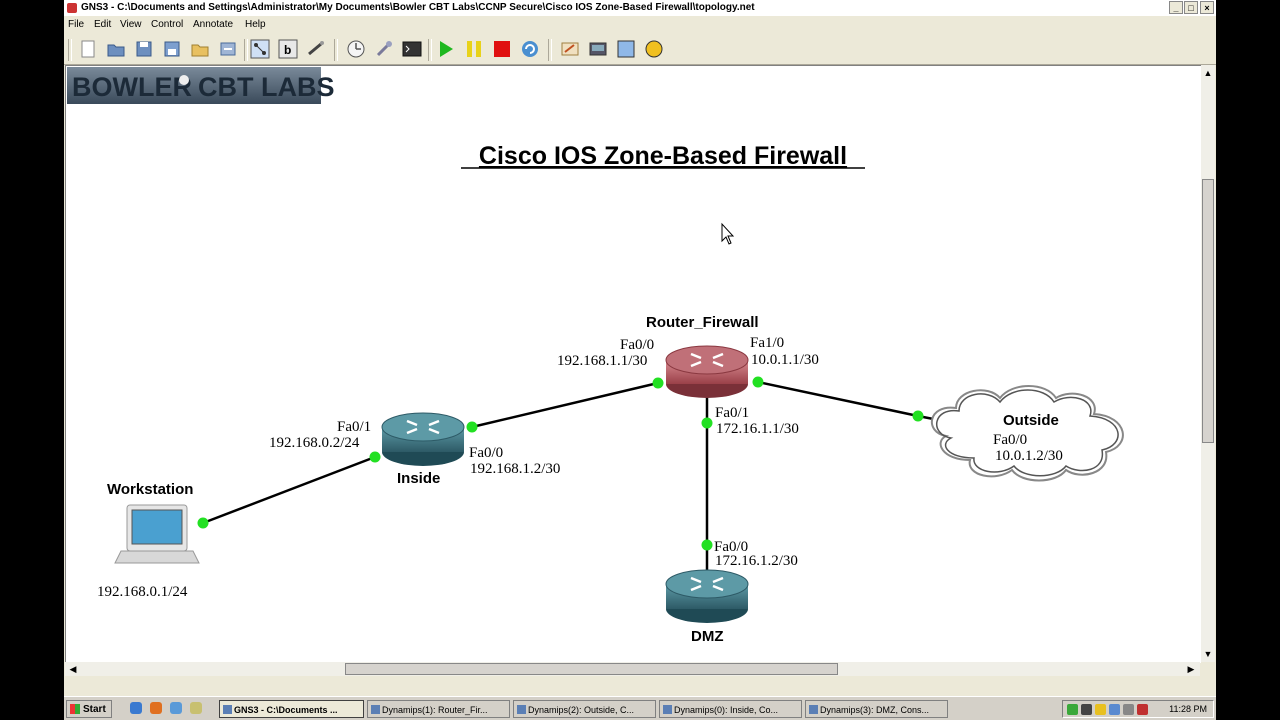 The height and width of the screenshot is (720, 1280). Describe the element at coordinates (591, 669) in the screenshot. I see `horizontal-scroll-thumb` at that location.